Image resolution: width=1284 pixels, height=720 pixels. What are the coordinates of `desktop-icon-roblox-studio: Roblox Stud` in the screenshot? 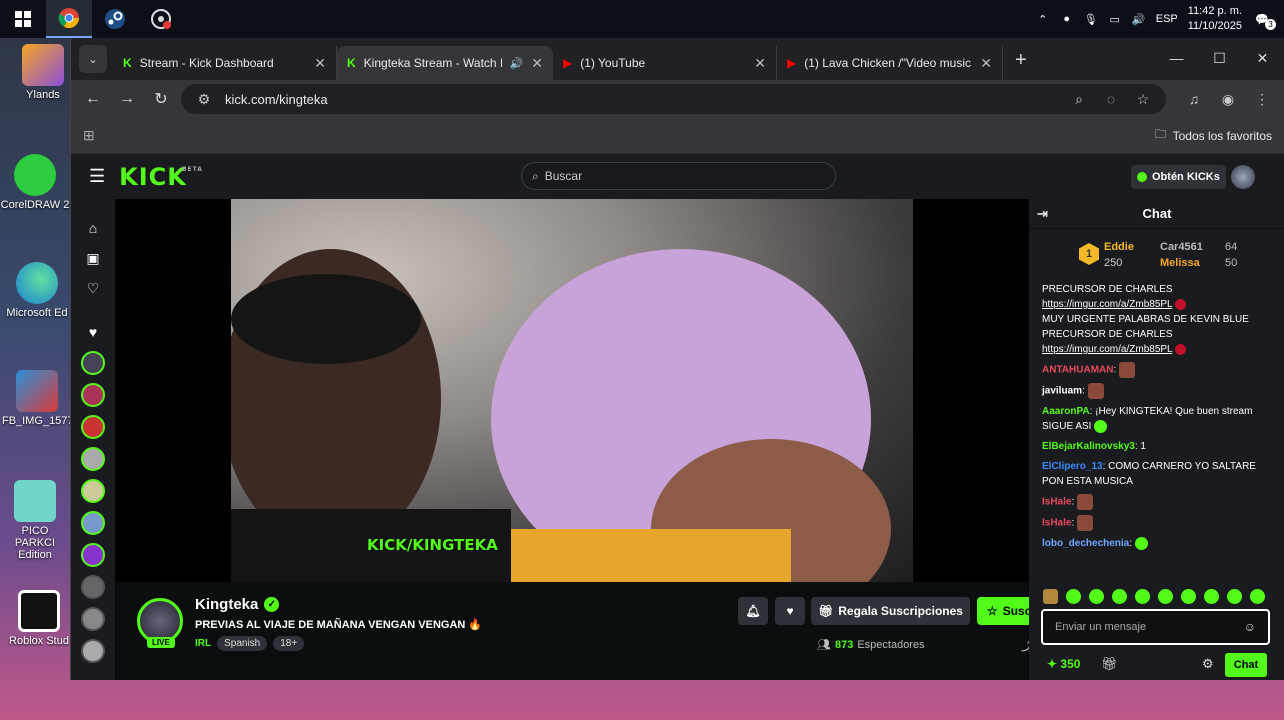 It's located at (39, 618).